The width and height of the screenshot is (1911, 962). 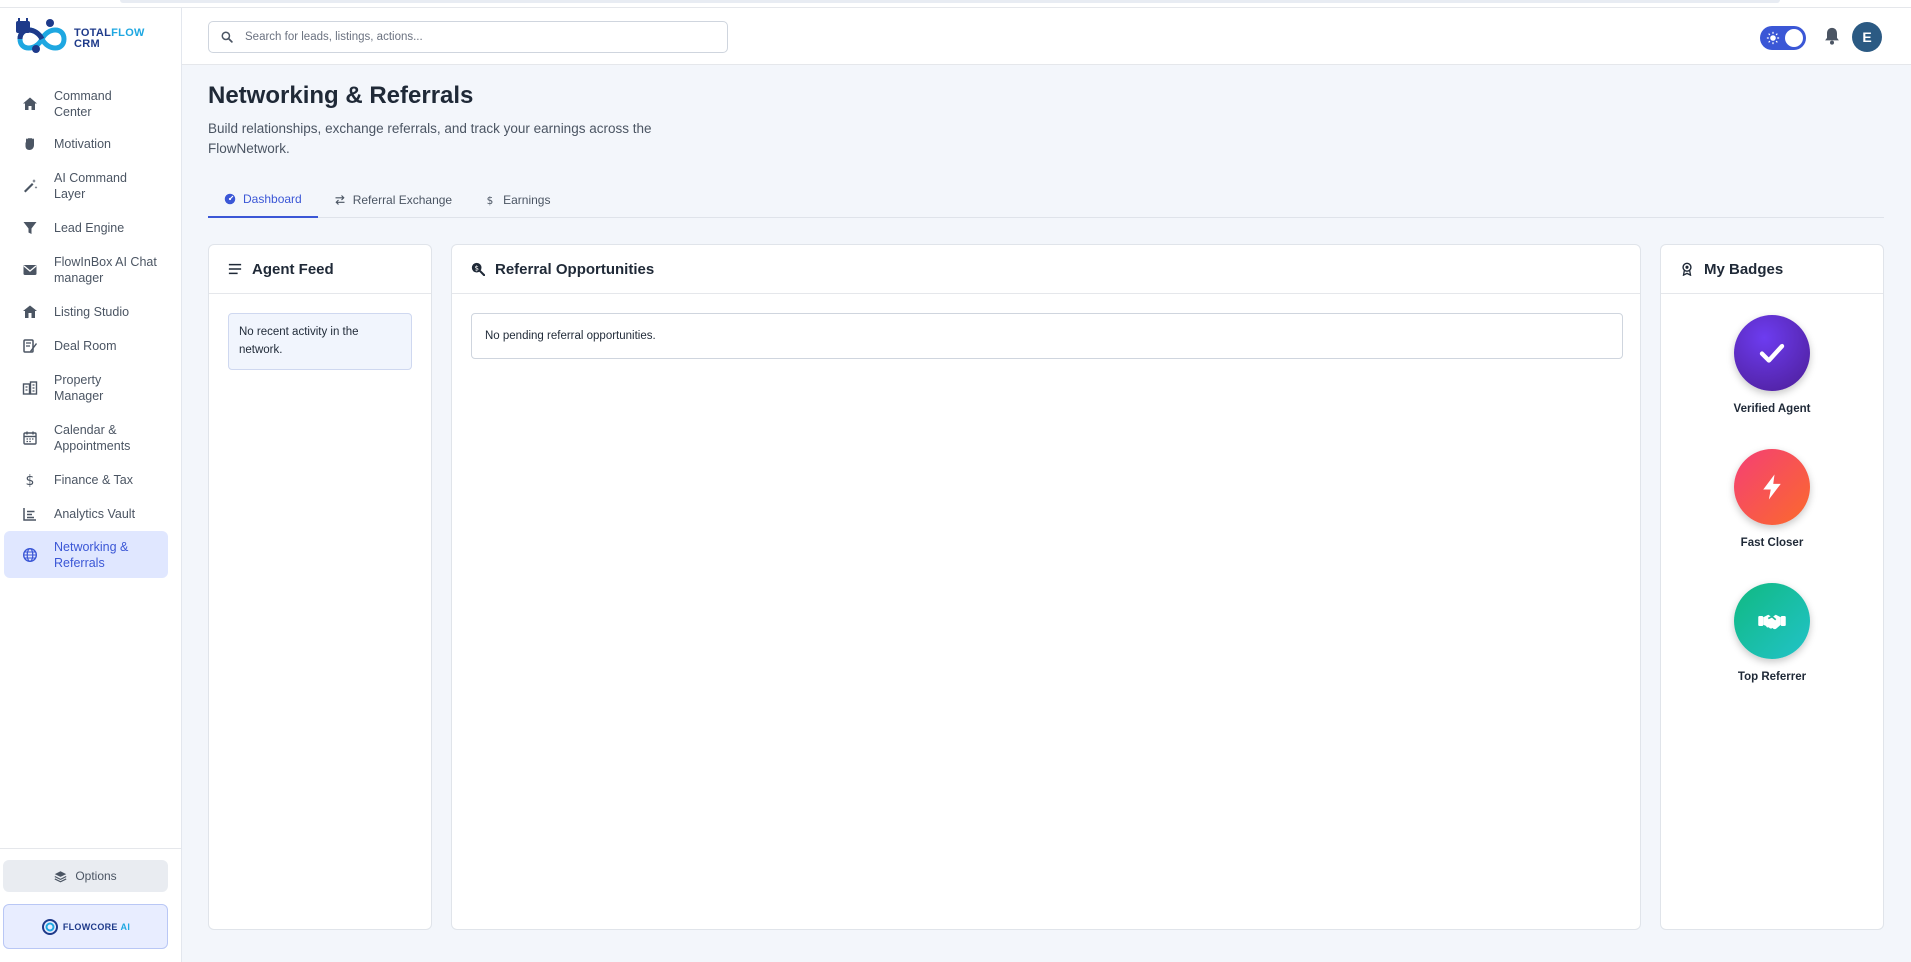 I want to click on sidebar-item-deal-room: Deal Room, so click(x=86, y=346).